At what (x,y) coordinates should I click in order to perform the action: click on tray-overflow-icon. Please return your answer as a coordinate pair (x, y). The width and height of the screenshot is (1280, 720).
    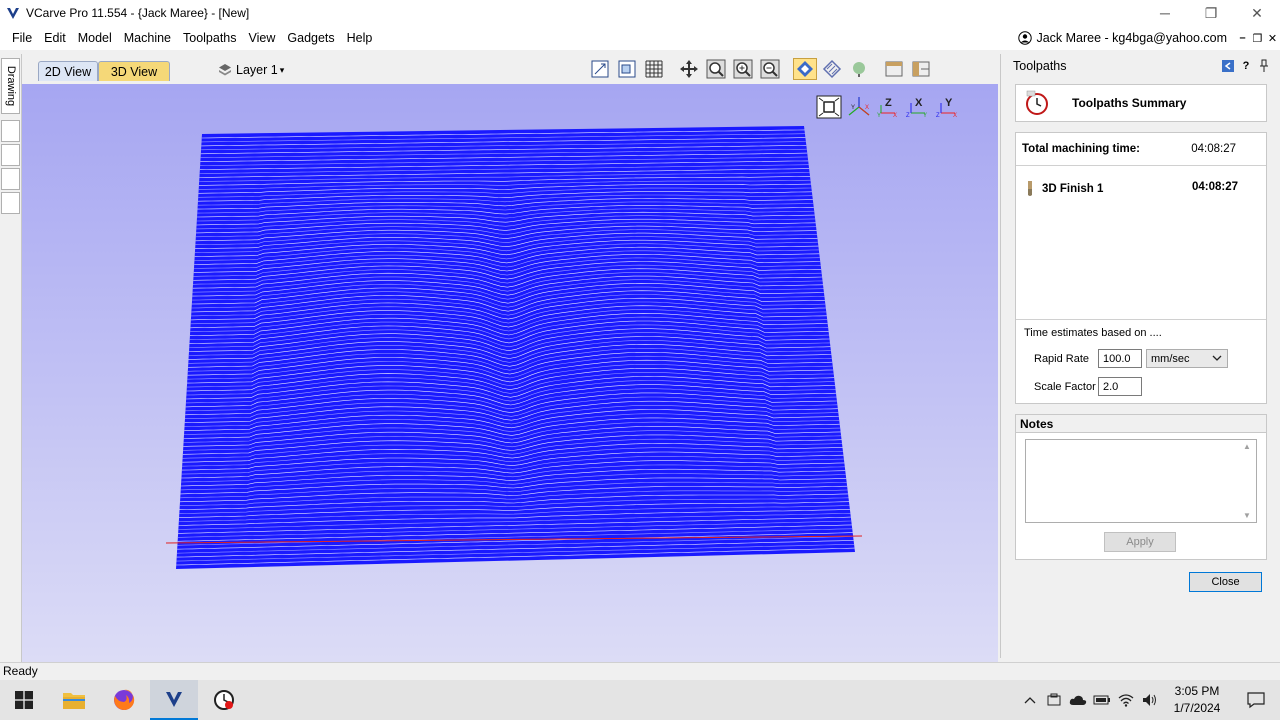
    Looking at the image, I should click on (1030, 700).